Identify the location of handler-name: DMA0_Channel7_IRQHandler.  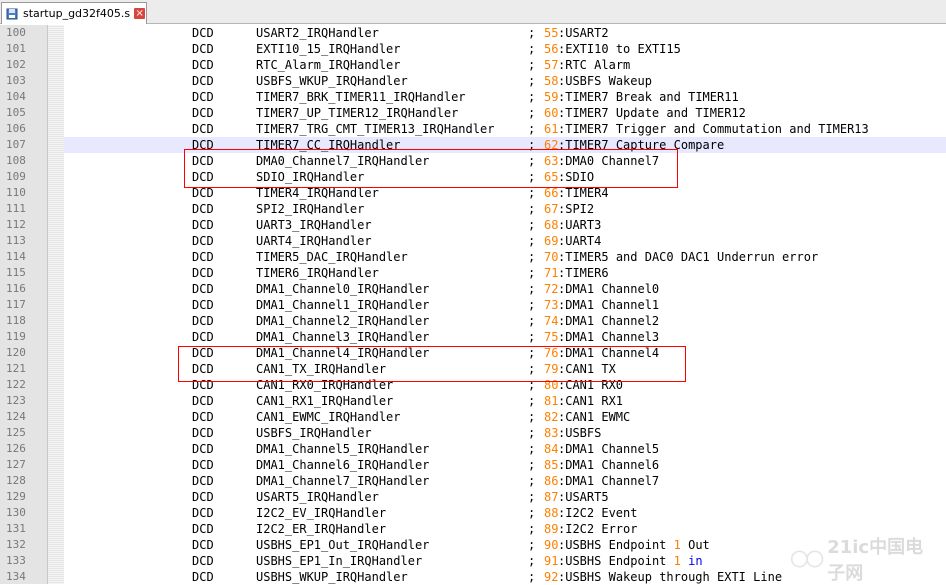
(343, 161).